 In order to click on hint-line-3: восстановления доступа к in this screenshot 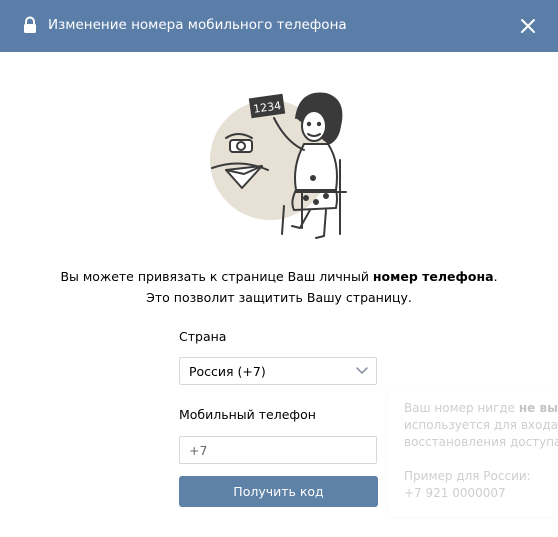, I will do `click(481, 442)`.